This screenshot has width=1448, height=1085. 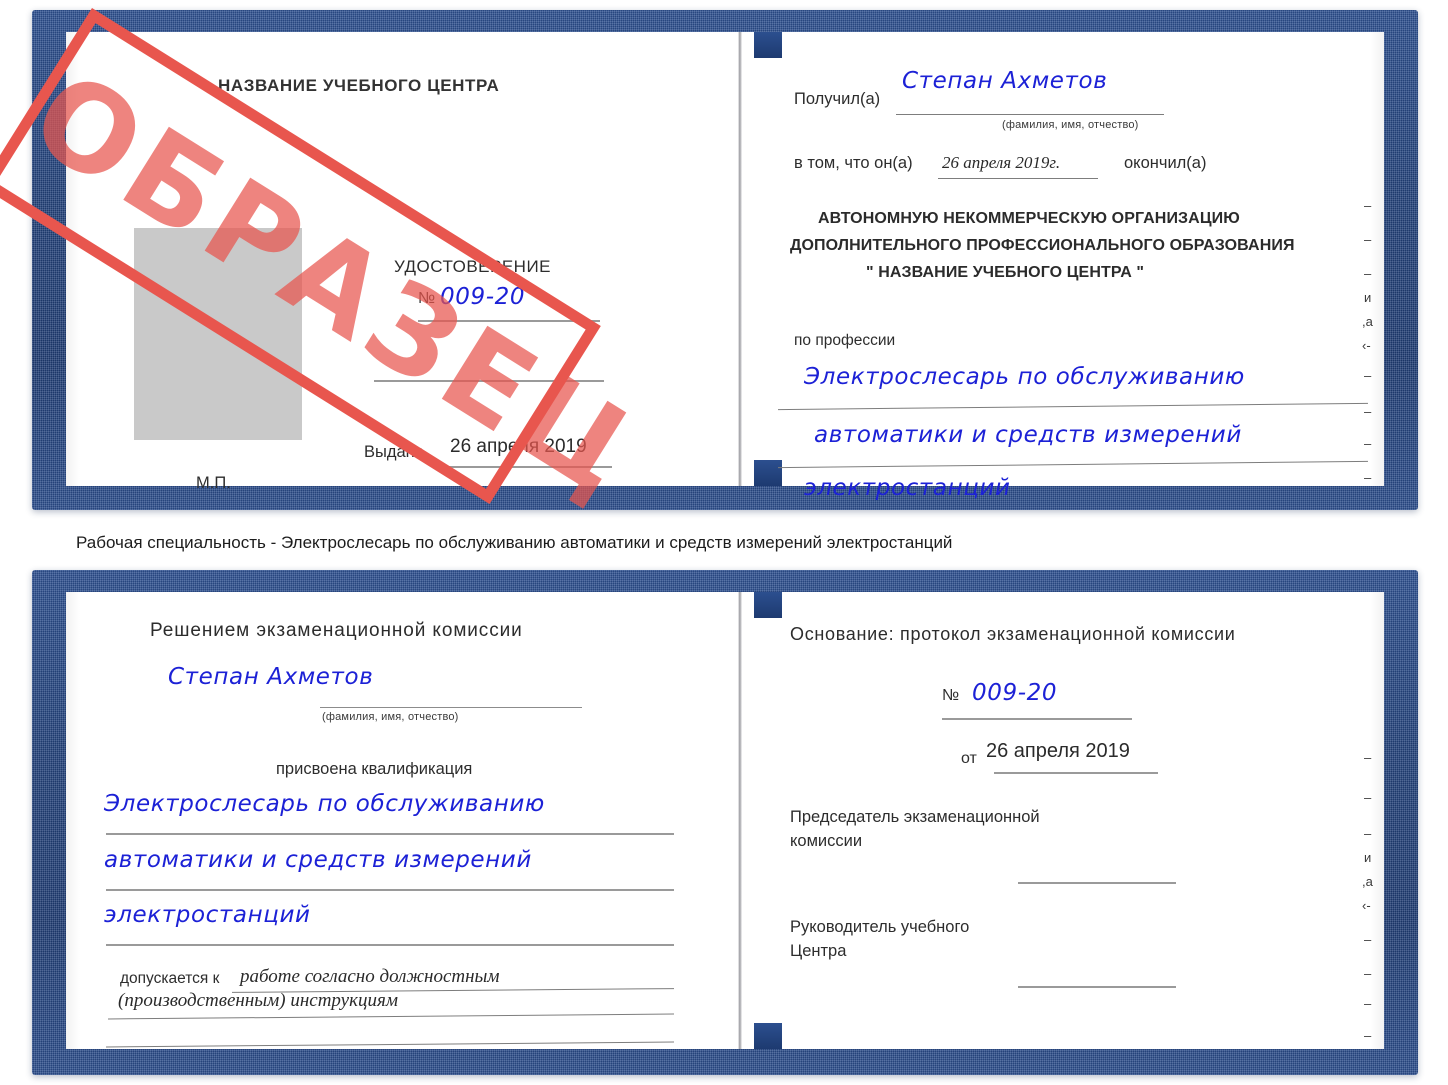 What do you see at coordinates (218, 334) in the screenshot?
I see `photo-placeholder` at bounding box center [218, 334].